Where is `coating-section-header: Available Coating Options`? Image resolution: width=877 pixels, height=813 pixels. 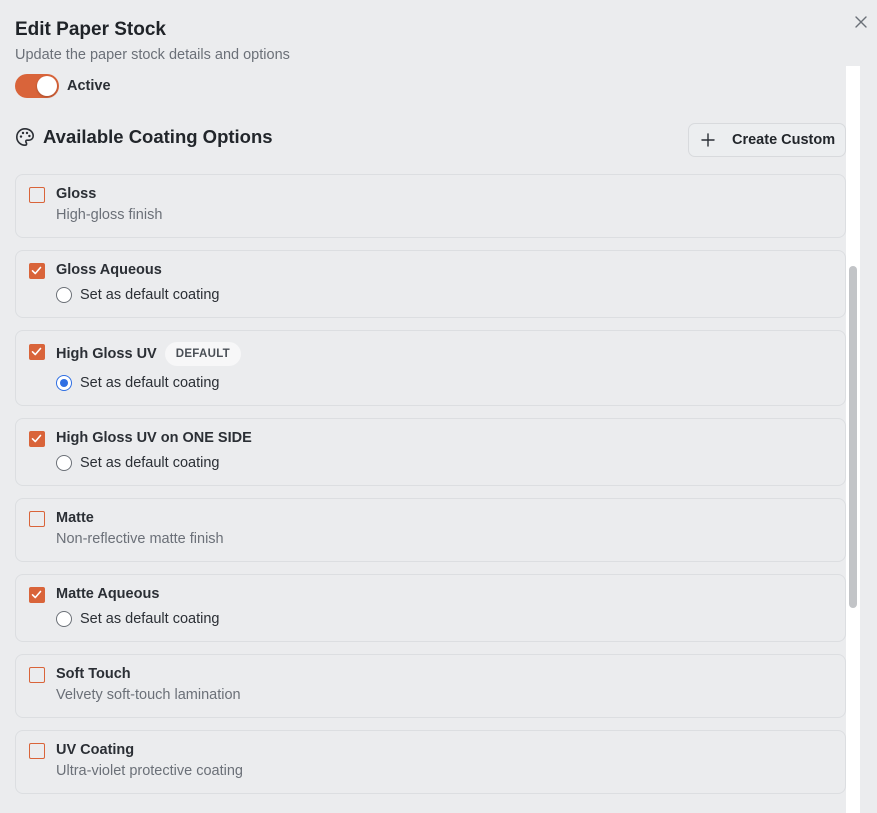 coating-section-header: Available Coating Options is located at coordinates (144, 137).